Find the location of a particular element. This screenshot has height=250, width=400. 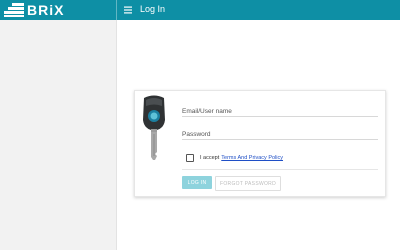

brand-logo: BRiX is located at coordinates (34, 10).